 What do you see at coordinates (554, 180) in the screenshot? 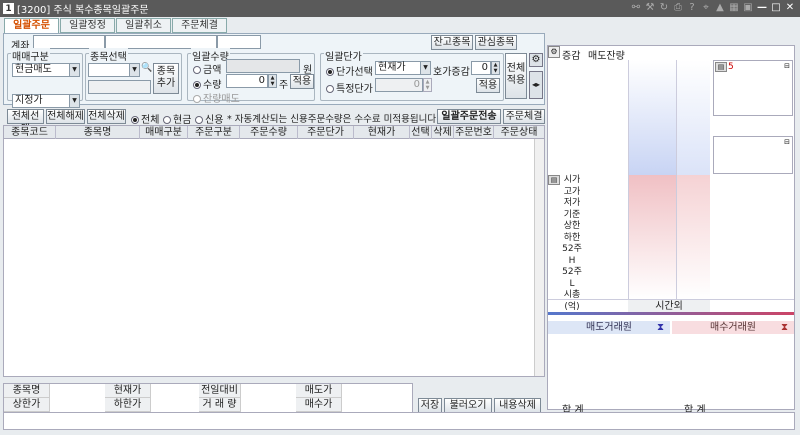
I see `list-icon: ▤` at bounding box center [554, 180].